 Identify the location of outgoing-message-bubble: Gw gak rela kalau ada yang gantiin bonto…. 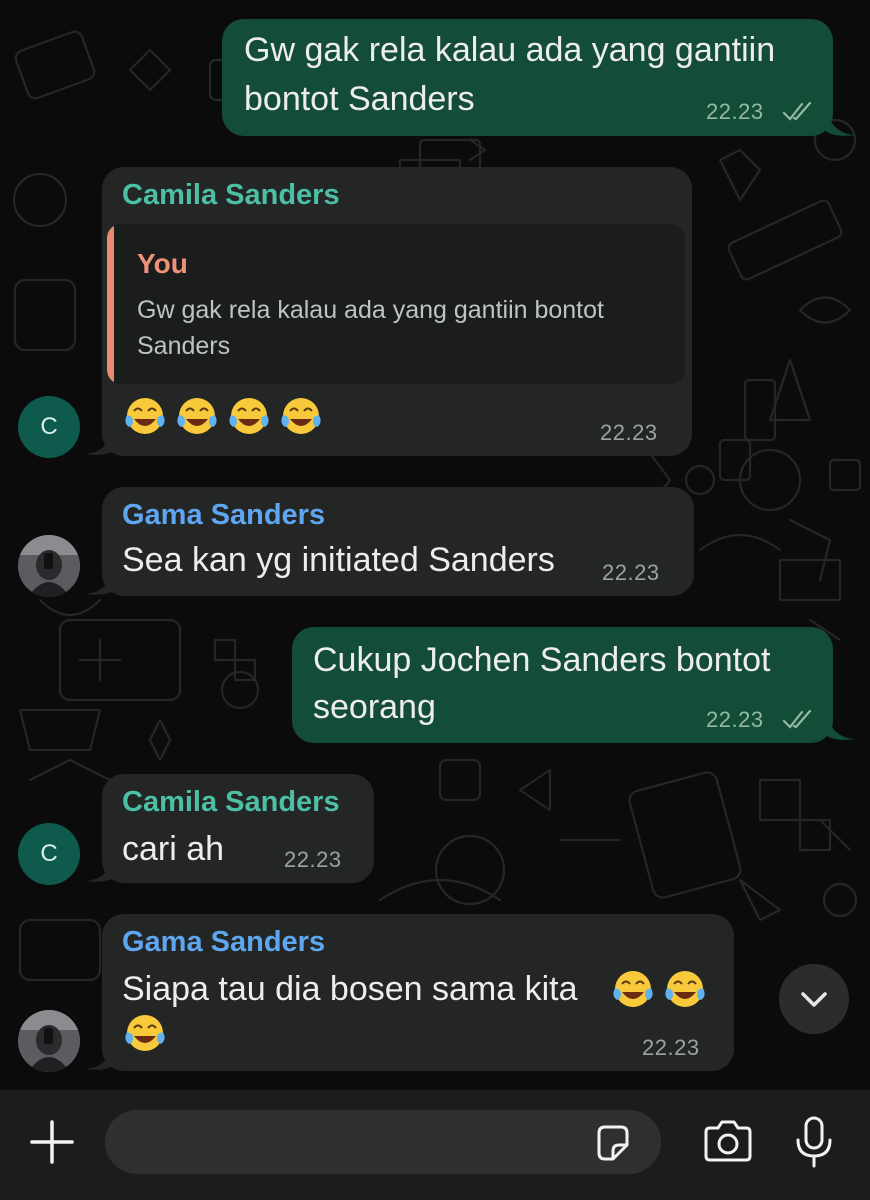
(527, 77).